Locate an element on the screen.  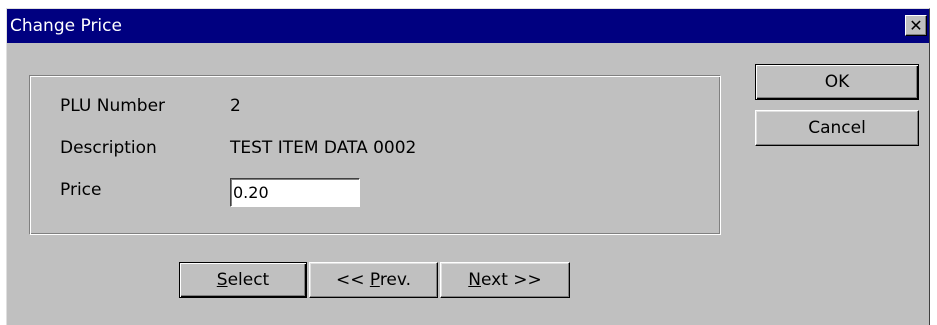
select-mnemonic: S is located at coordinates (222, 280).